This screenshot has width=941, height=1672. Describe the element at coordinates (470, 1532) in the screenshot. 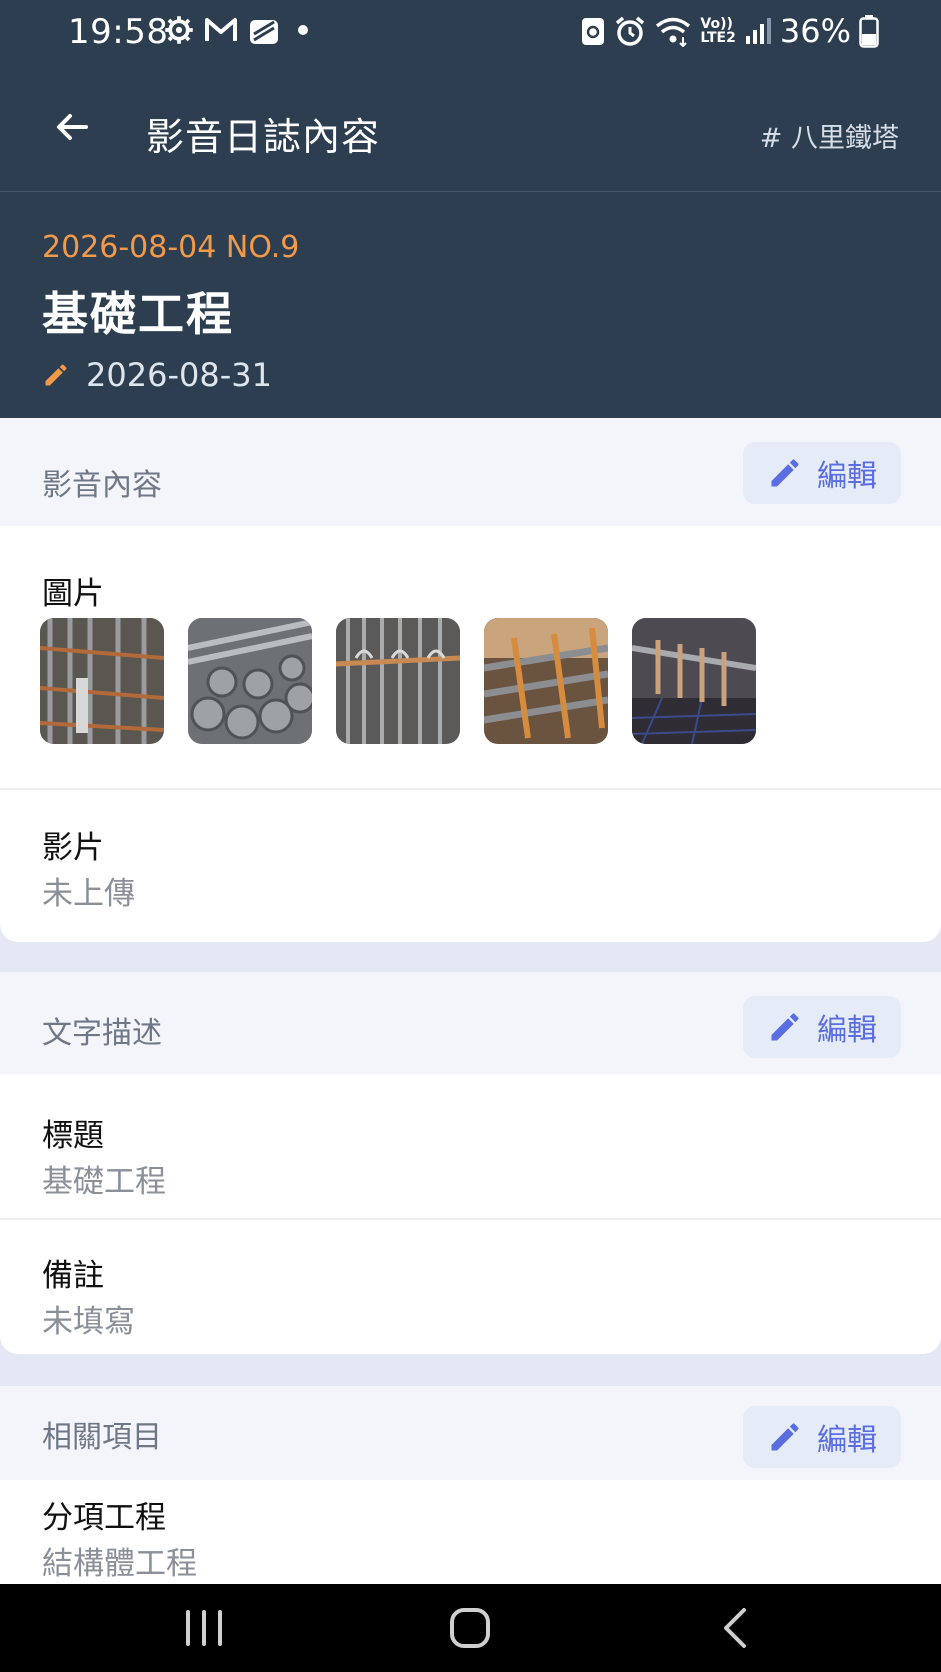

I see `related-card: 分項工程 結構體工程` at that location.